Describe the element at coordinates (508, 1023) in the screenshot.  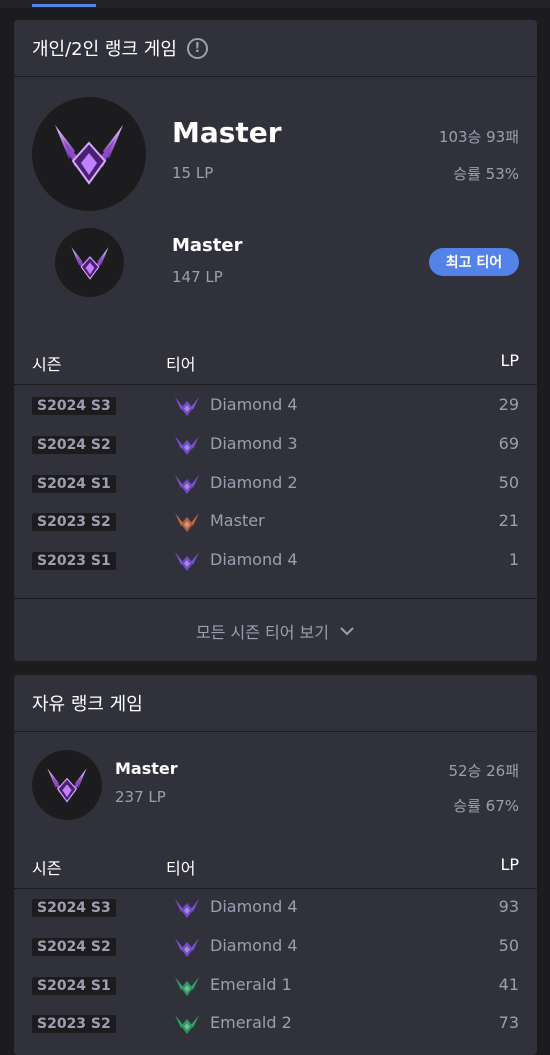
I see `season-lp: 73` at that location.